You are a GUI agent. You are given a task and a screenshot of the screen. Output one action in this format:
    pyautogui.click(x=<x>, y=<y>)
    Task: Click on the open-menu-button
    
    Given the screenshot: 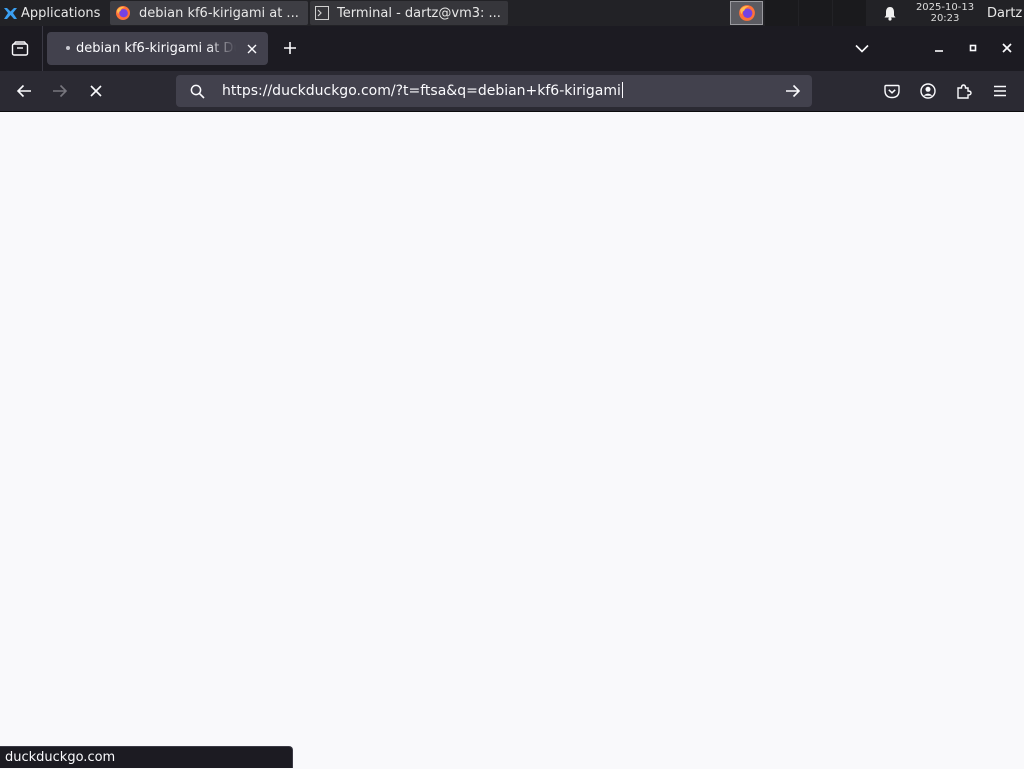 What is the action you would take?
    pyautogui.click(x=1000, y=91)
    